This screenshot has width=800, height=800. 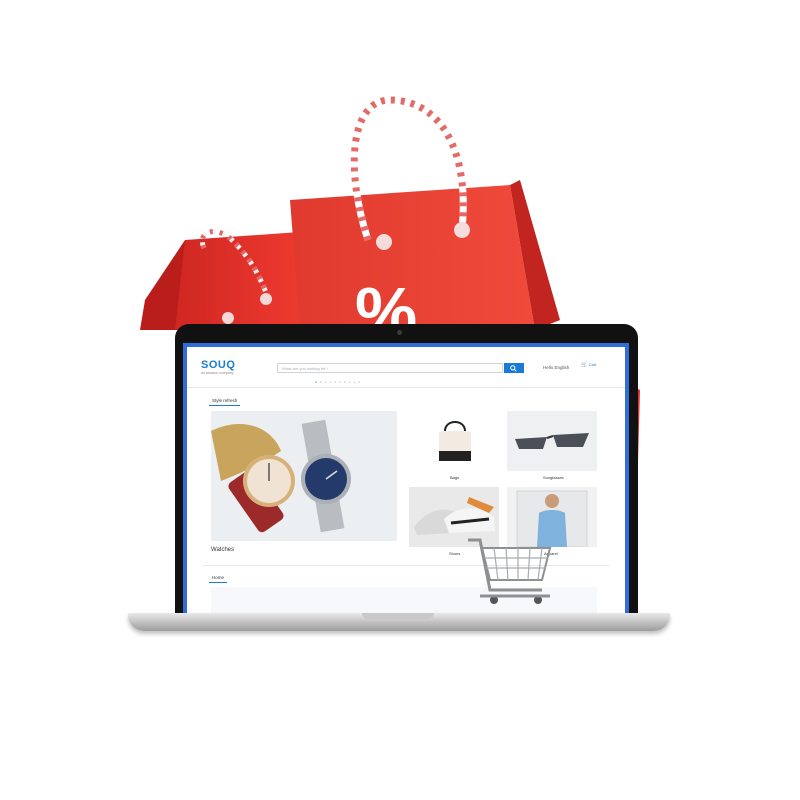 I want to click on sunglasses-image, so click(x=552, y=441).